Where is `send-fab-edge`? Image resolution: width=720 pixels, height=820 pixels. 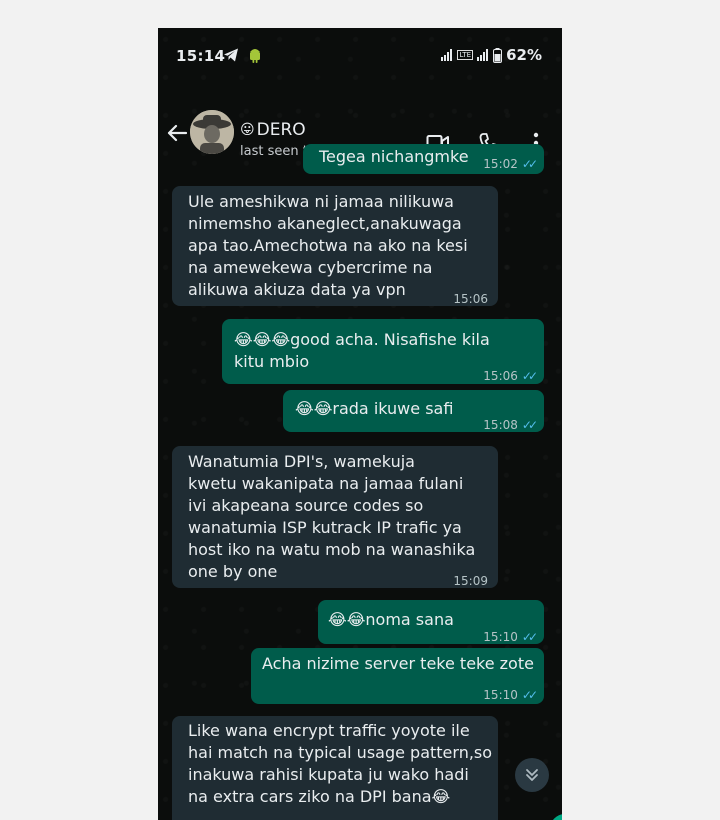
send-fab-edge is located at coordinates (556, 817).